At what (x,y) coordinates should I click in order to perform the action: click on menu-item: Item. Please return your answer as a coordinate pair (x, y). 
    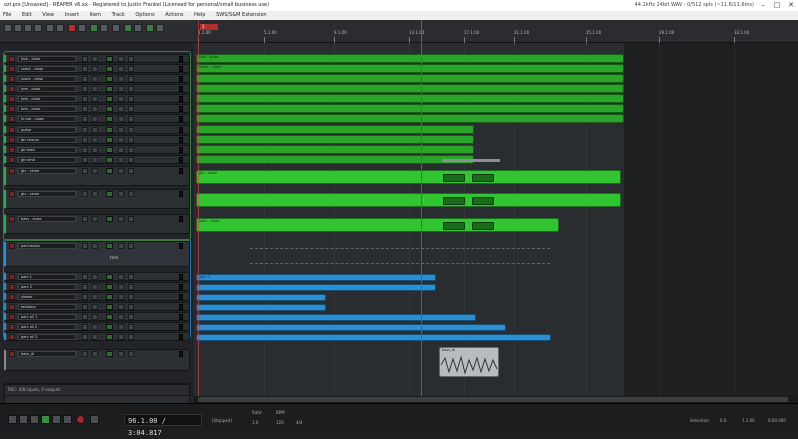
    Looking at the image, I should click on (95, 15).